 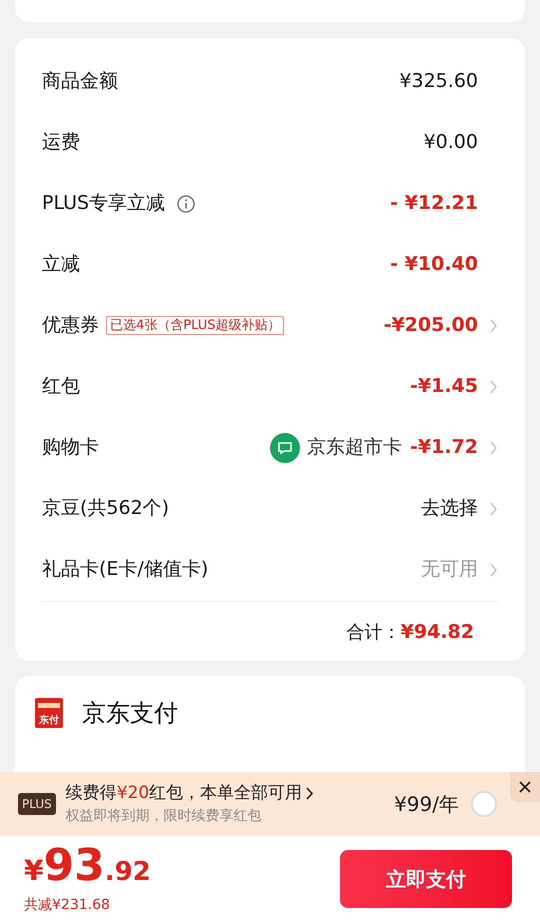 What do you see at coordinates (80, 81) in the screenshot?
I see `row-label: 商品金额` at bounding box center [80, 81].